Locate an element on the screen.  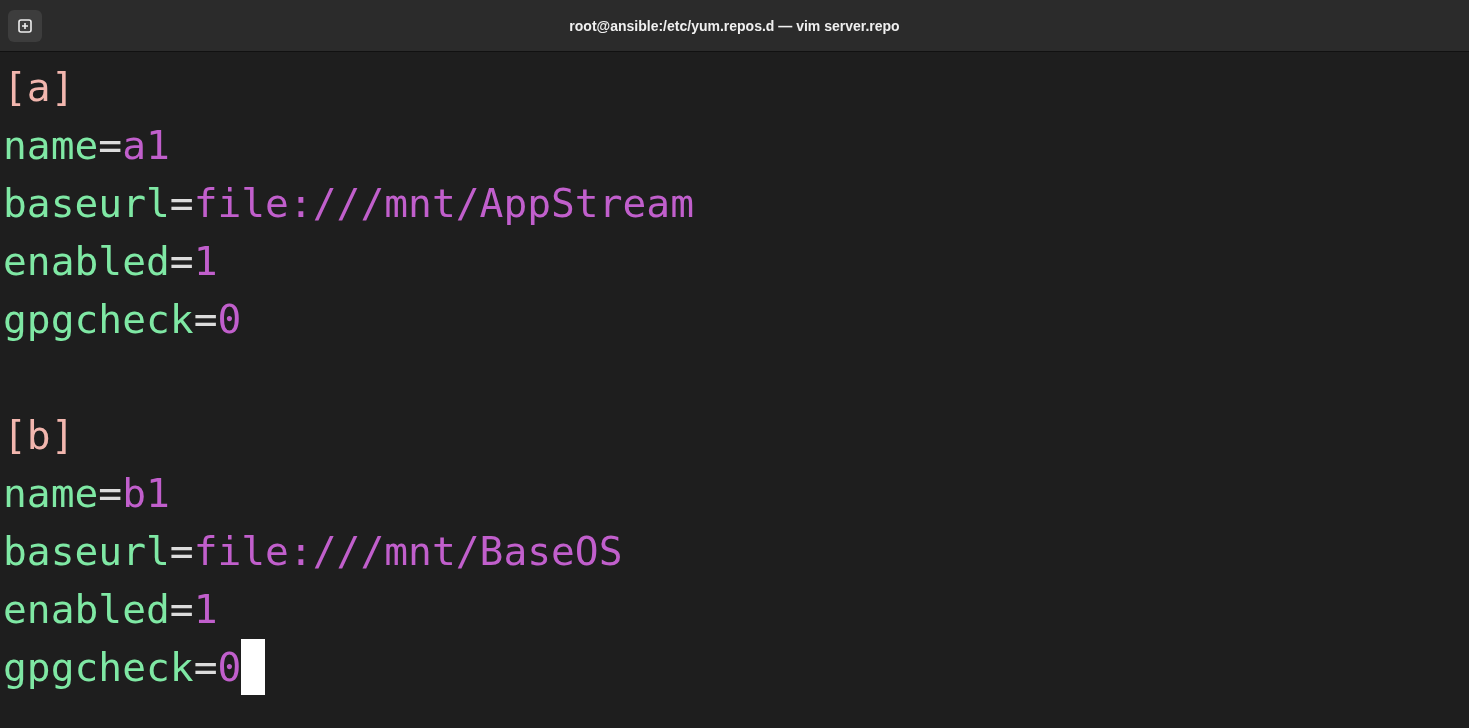
window-title: root@ansible:/etc/yum.repos.d — vim server.repo is located at coordinates (734, 25).